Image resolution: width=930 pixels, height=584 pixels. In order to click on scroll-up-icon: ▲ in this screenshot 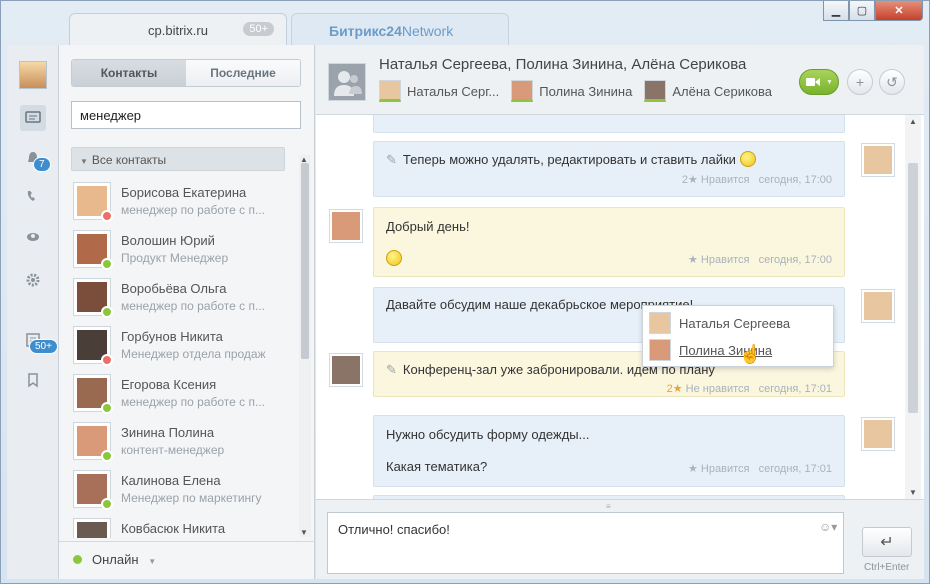, I will do `click(913, 121)`.